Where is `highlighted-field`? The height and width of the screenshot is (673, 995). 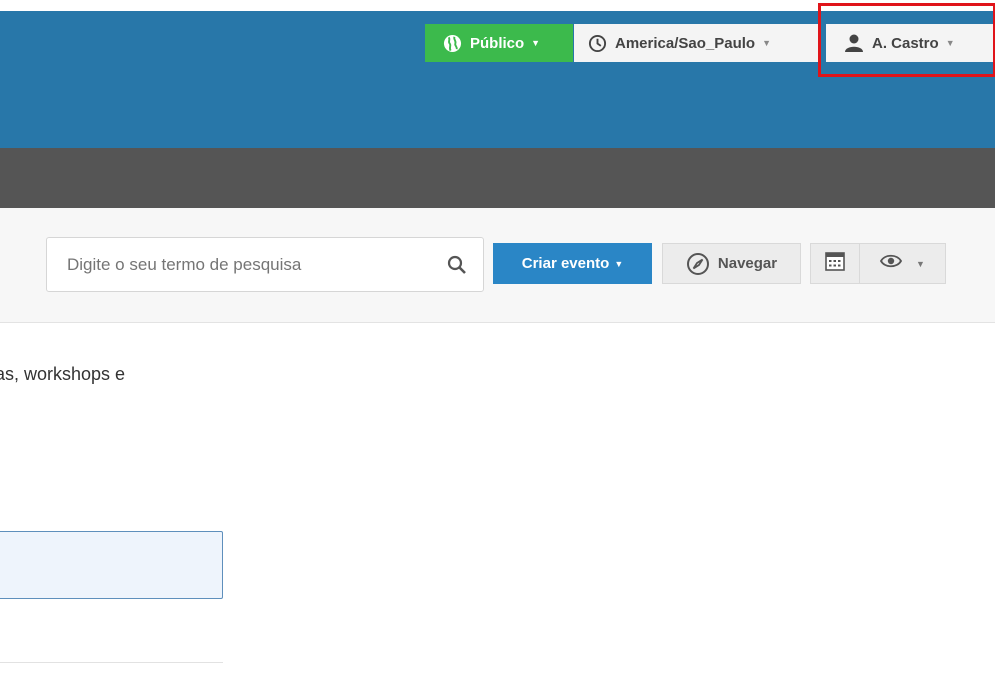 highlighted-field is located at coordinates (111, 565).